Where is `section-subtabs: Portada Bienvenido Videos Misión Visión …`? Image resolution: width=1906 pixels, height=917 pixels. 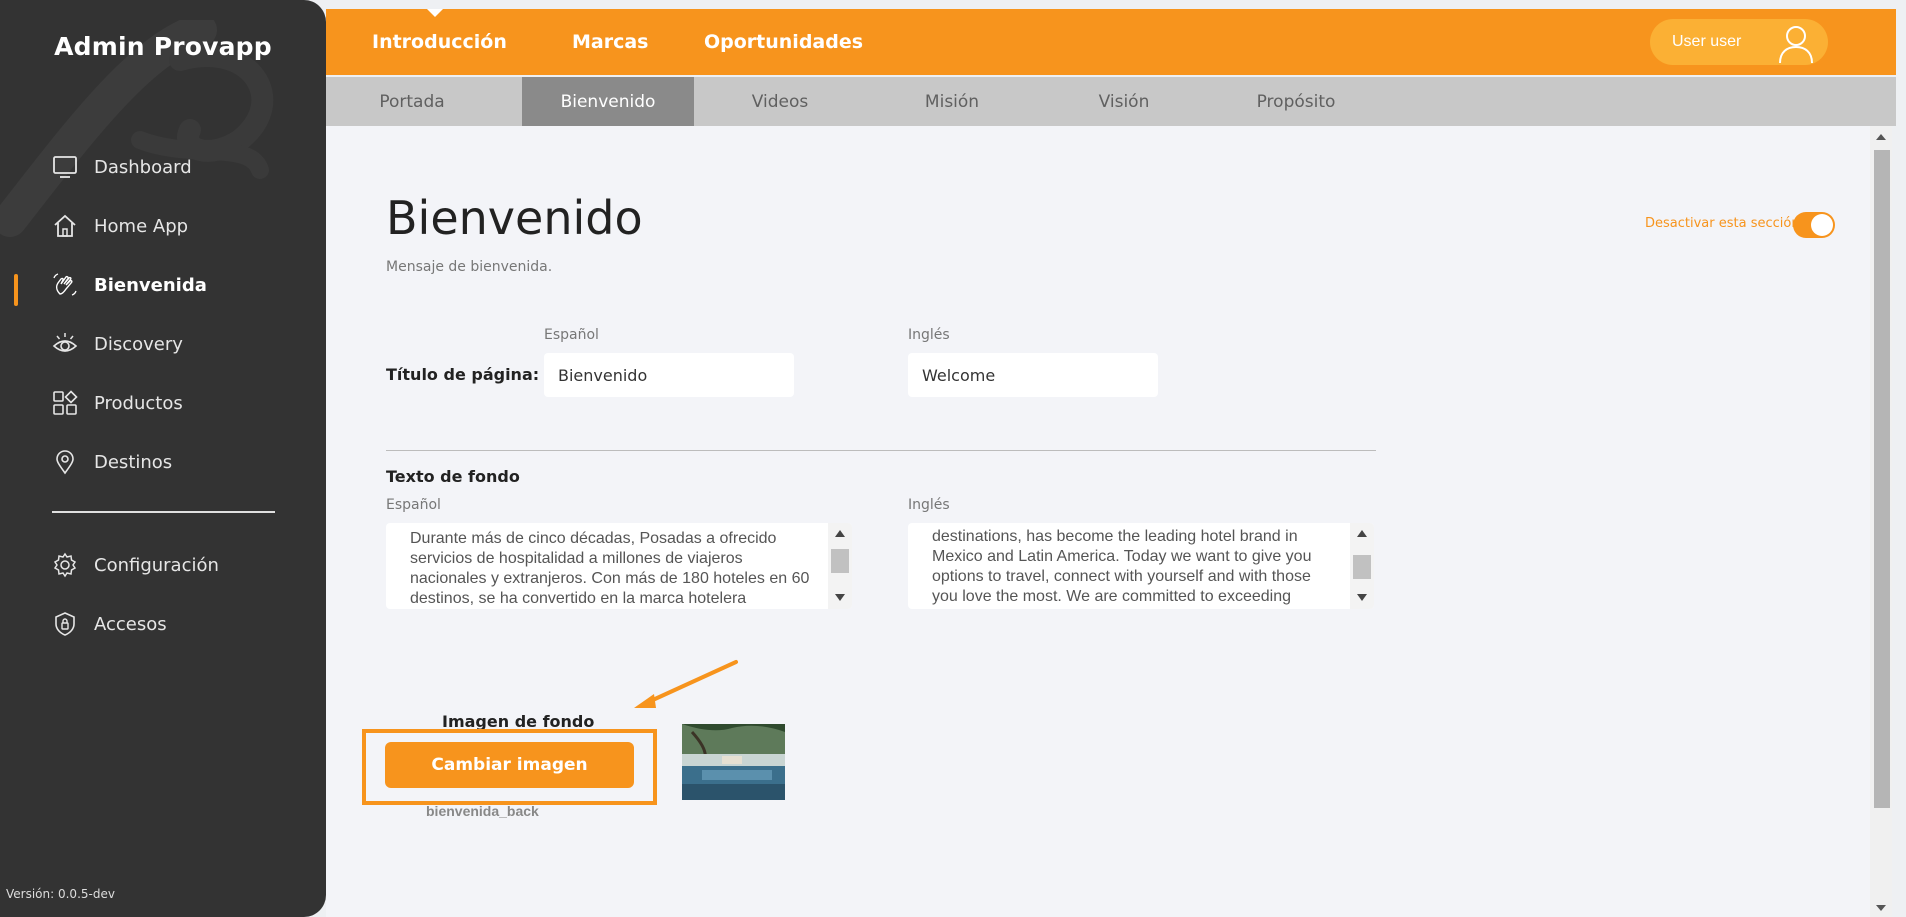 section-subtabs: Portada Bienvenido Videos Misión Visión … is located at coordinates (1111, 101).